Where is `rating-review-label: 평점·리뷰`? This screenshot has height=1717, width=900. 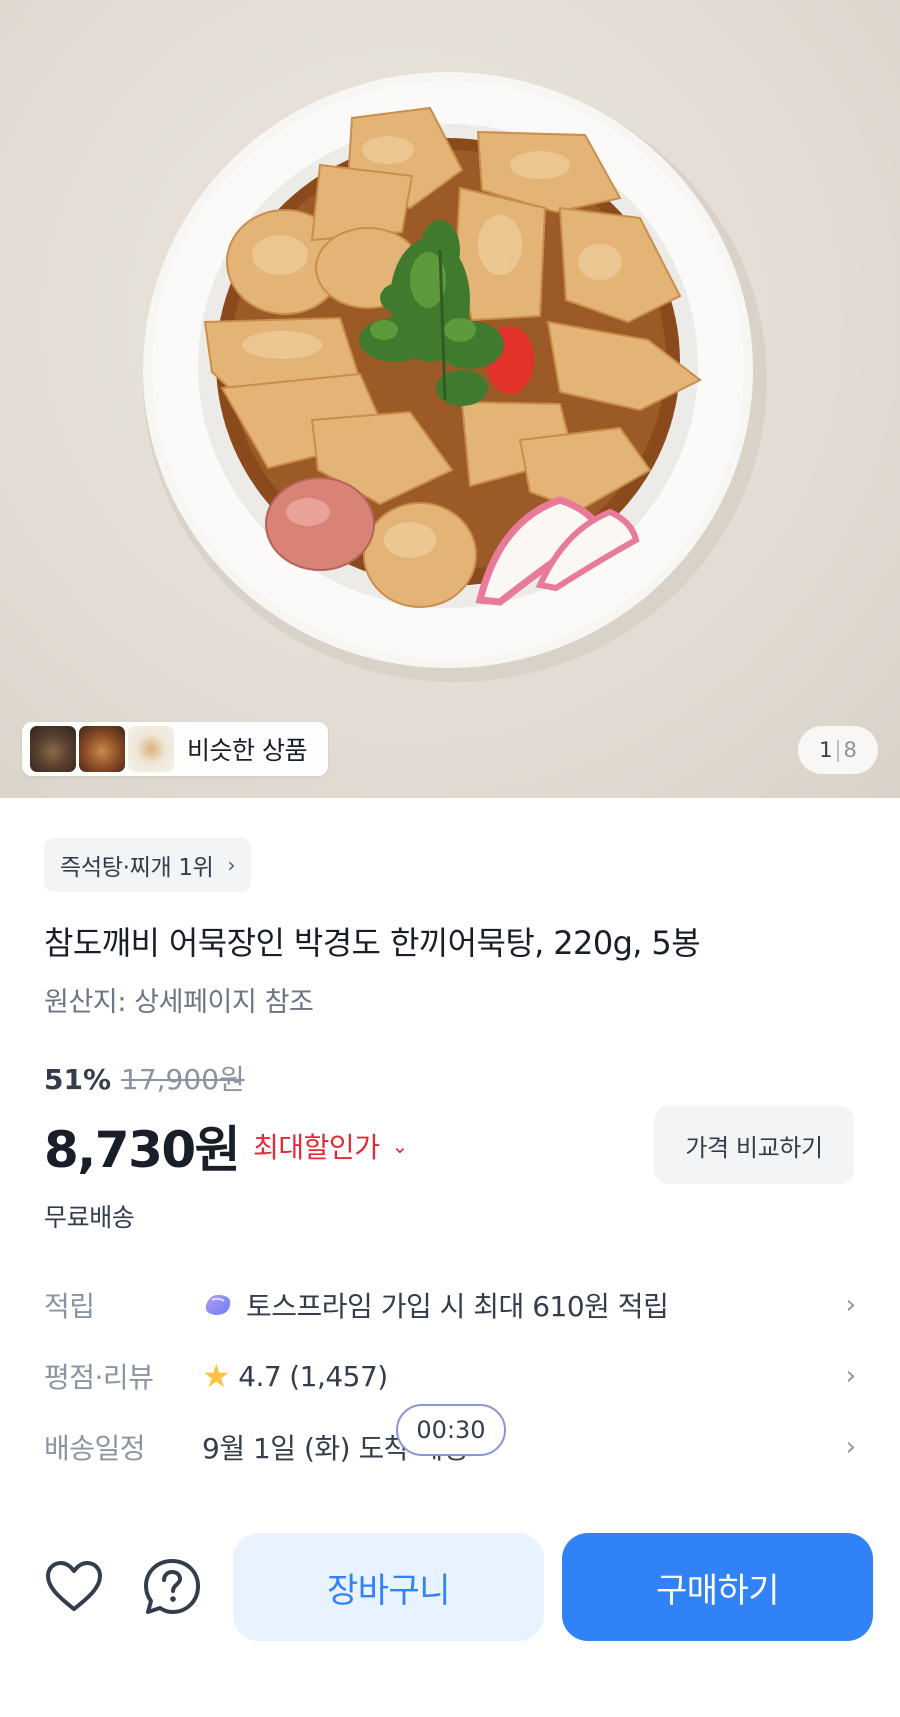
rating-review-label: 평점·리뷰 is located at coordinates (99, 1377).